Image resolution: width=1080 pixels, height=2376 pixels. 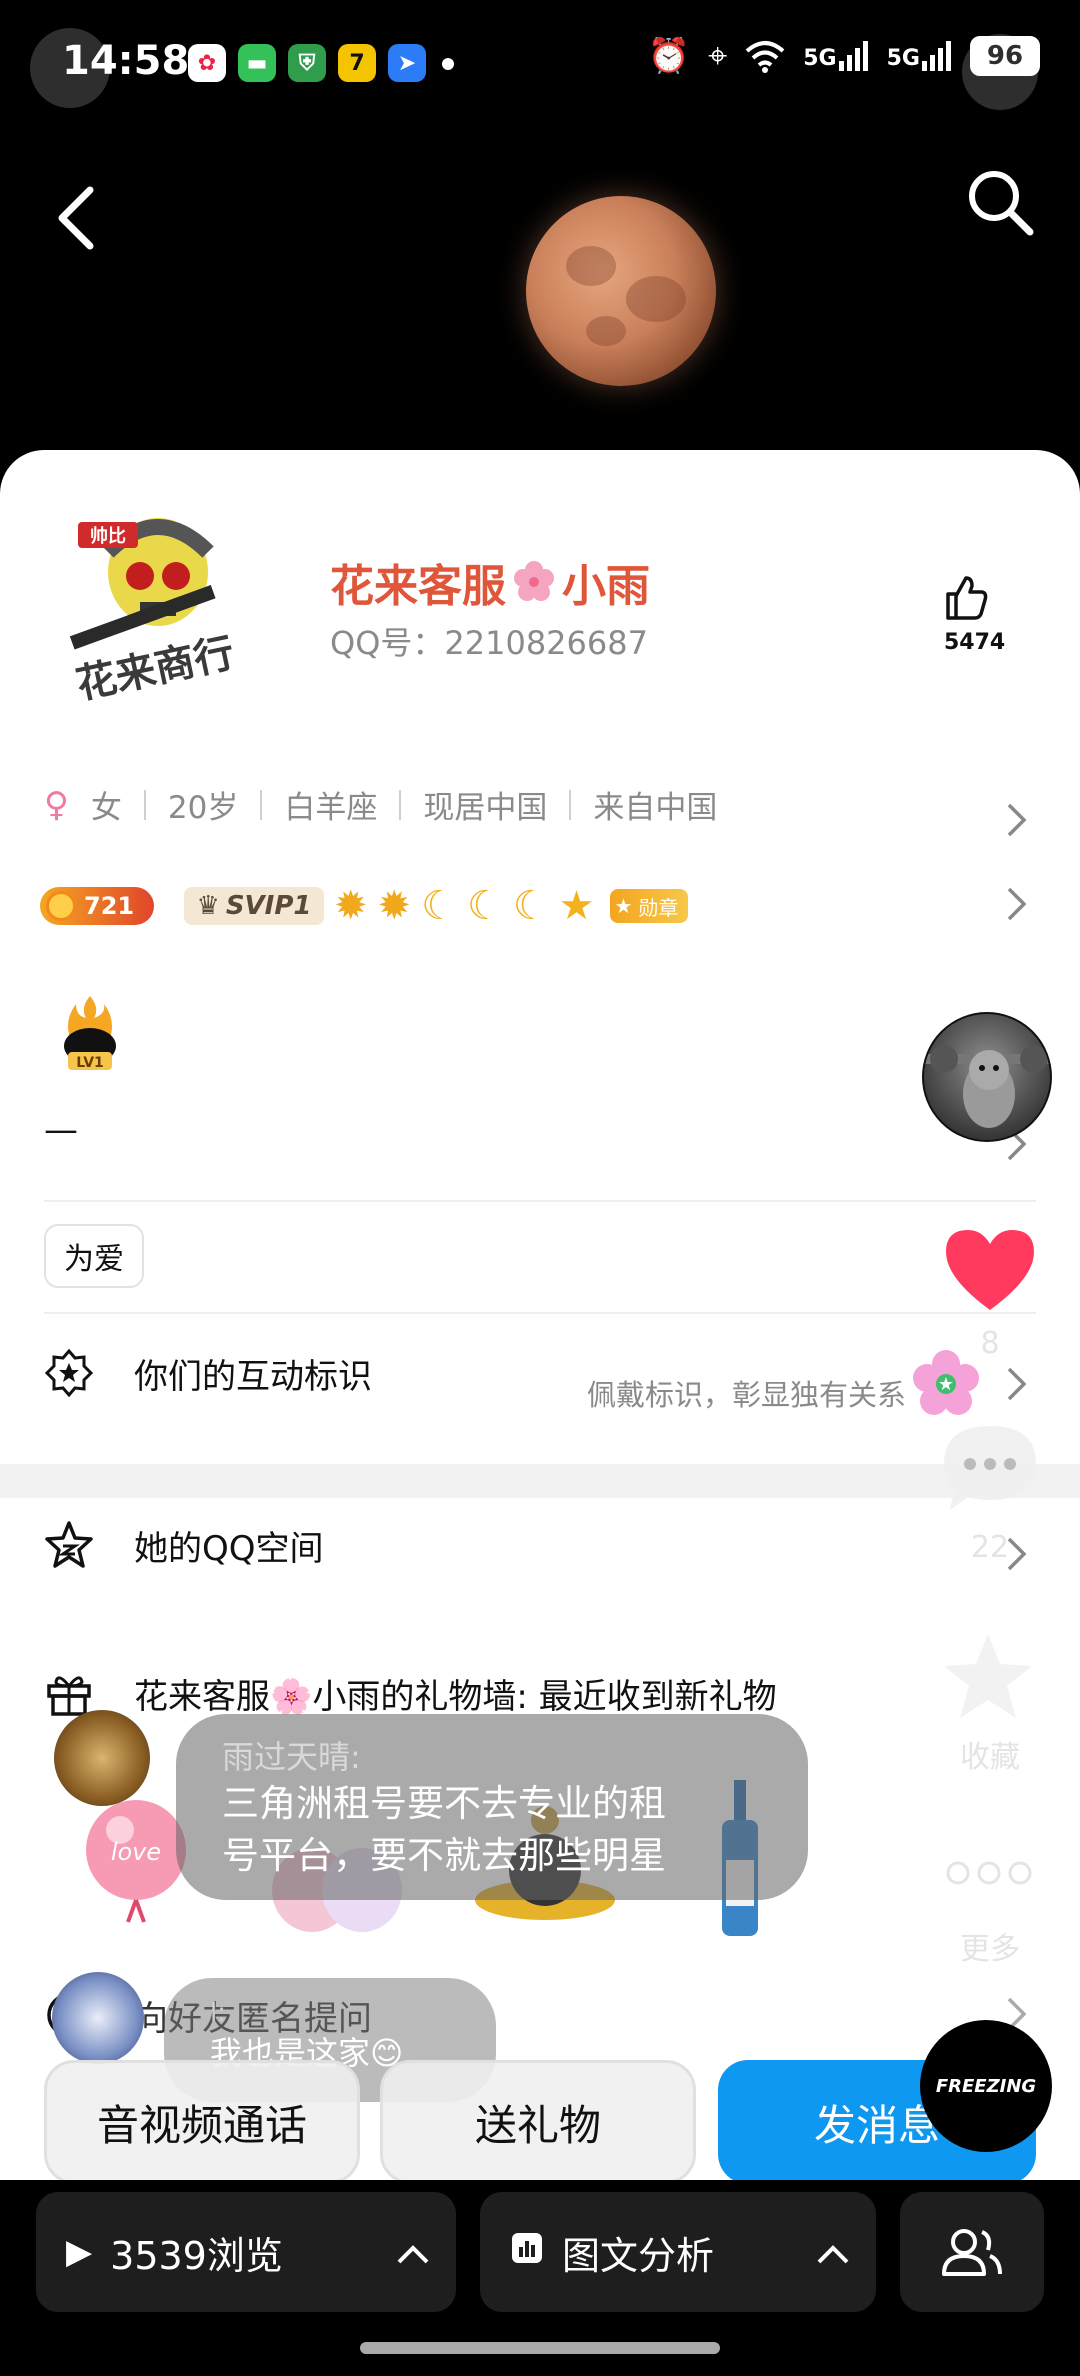 I want to click on female-icon: ♀, so click(x=56, y=804).